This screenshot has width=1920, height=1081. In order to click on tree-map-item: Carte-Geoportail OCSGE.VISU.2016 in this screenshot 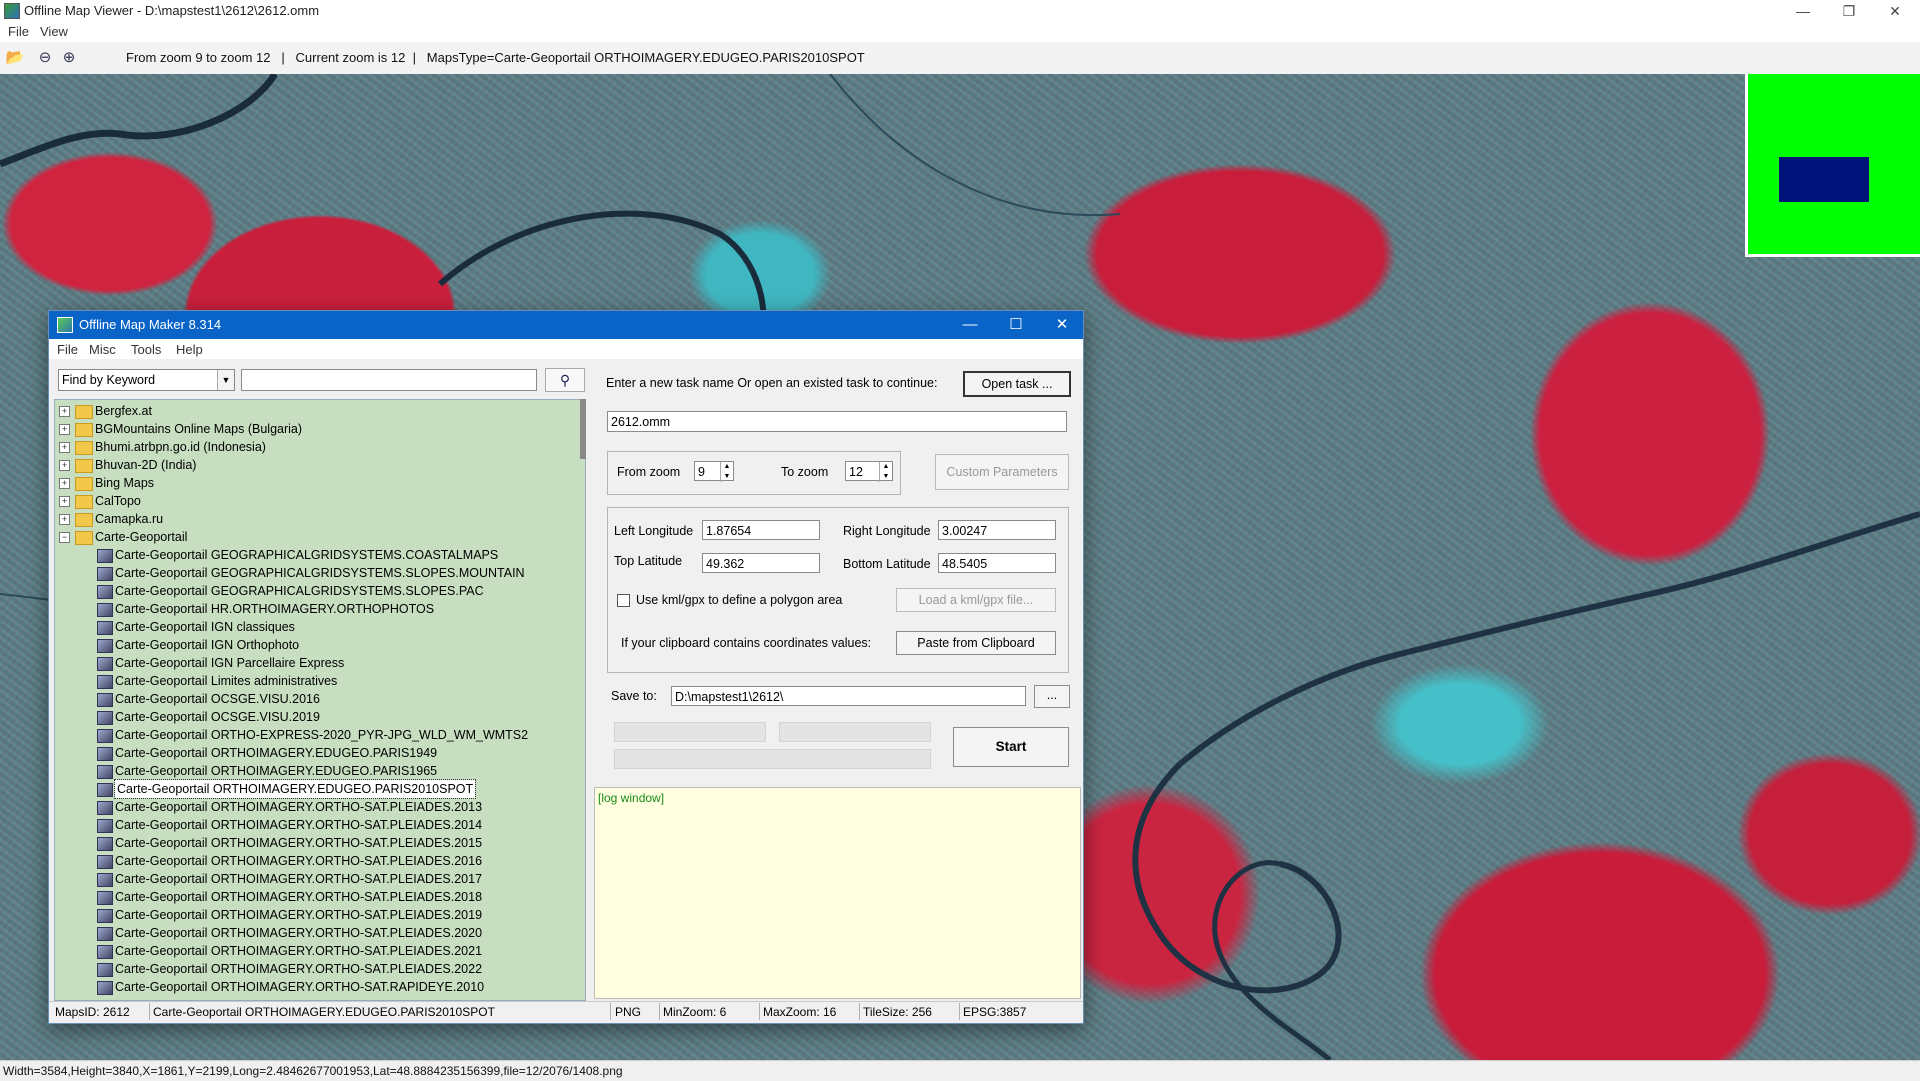, I will do `click(317, 699)`.